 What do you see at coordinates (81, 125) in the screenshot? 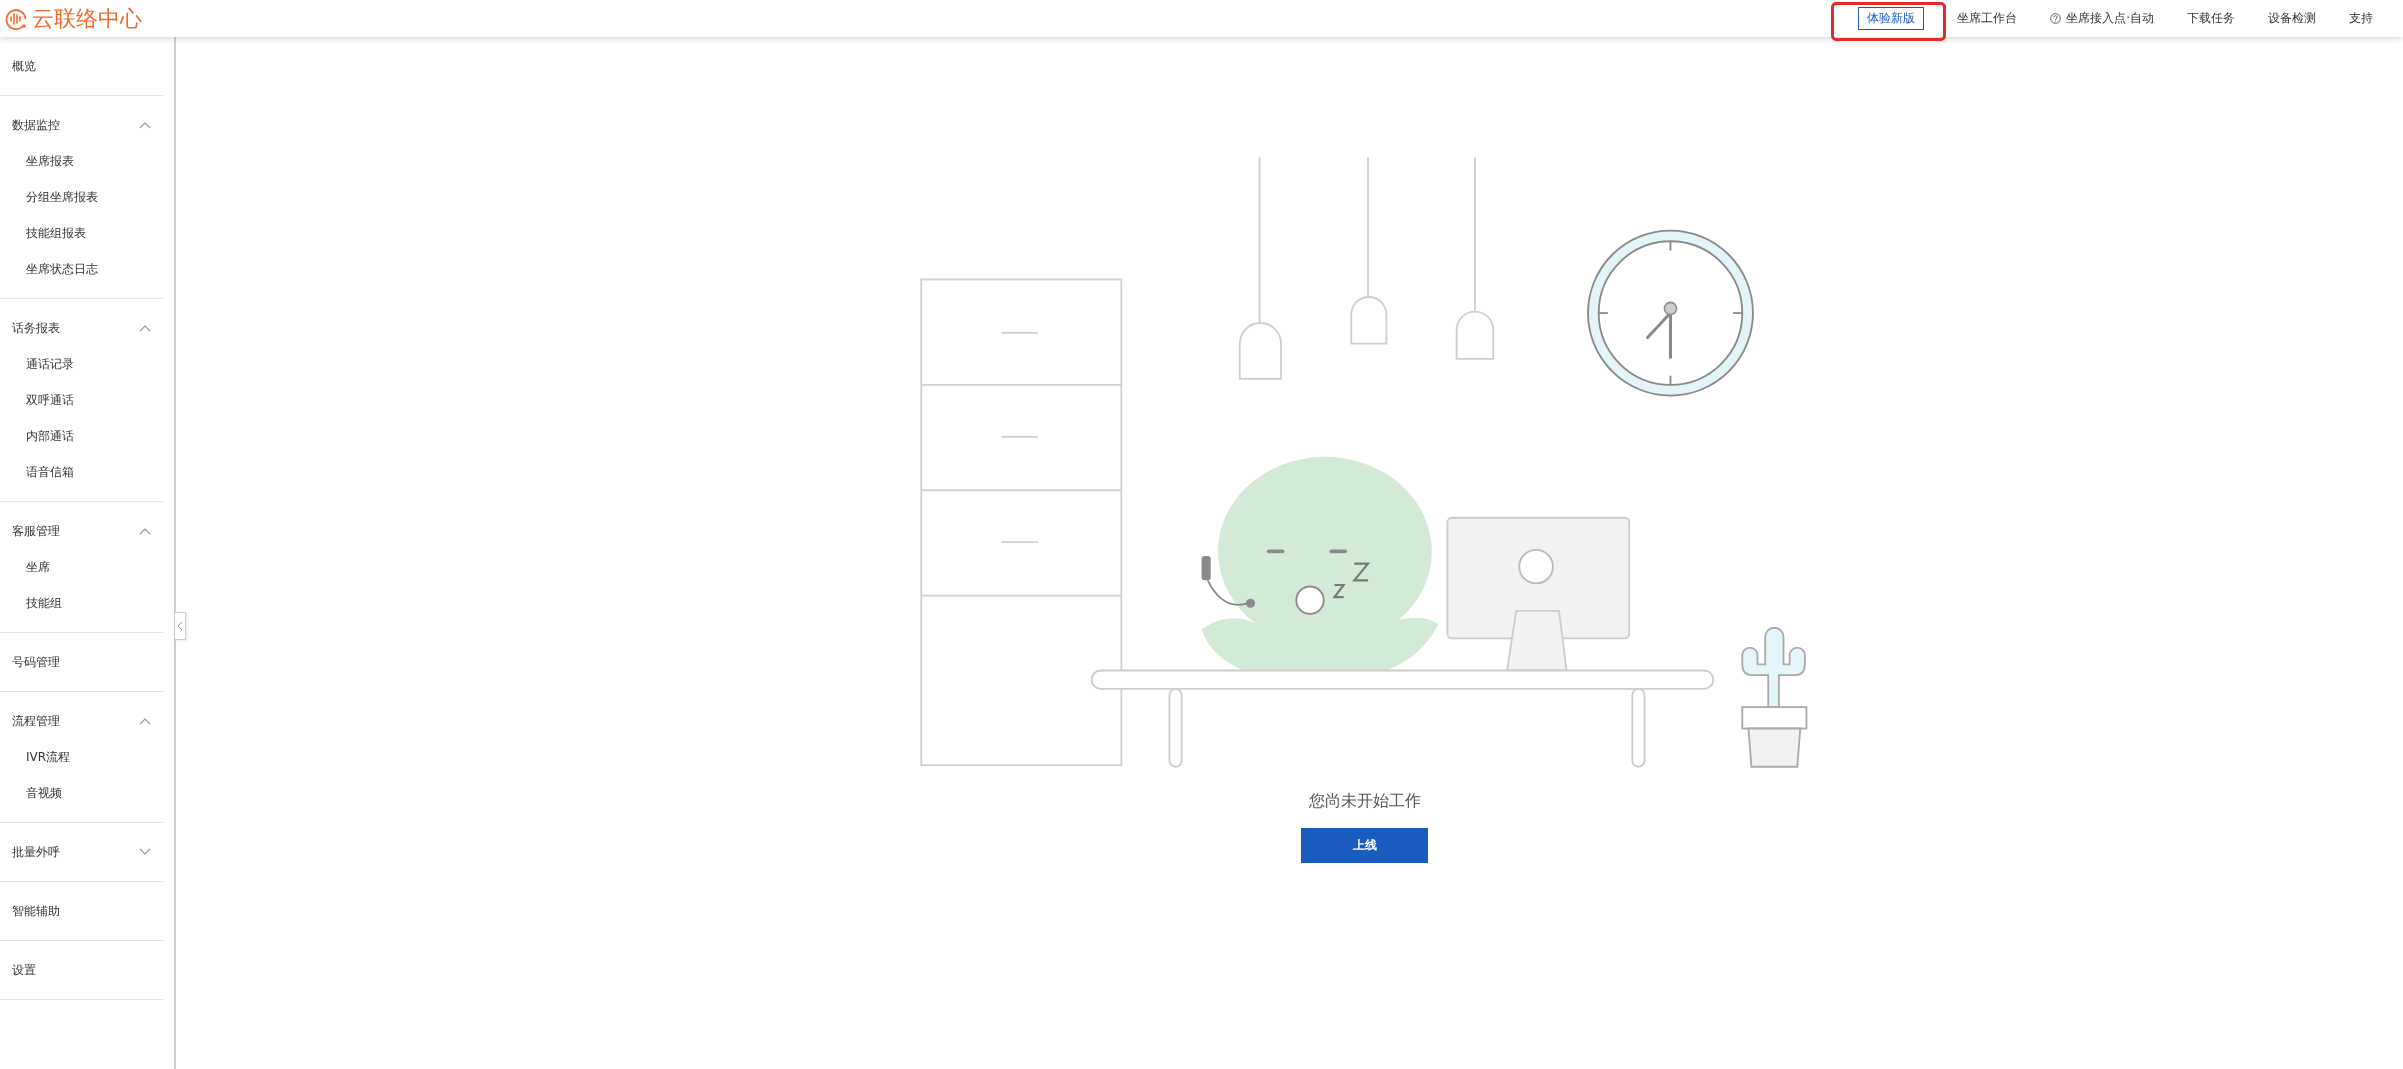
I see `sidebar-item: 数据监控` at bounding box center [81, 125].